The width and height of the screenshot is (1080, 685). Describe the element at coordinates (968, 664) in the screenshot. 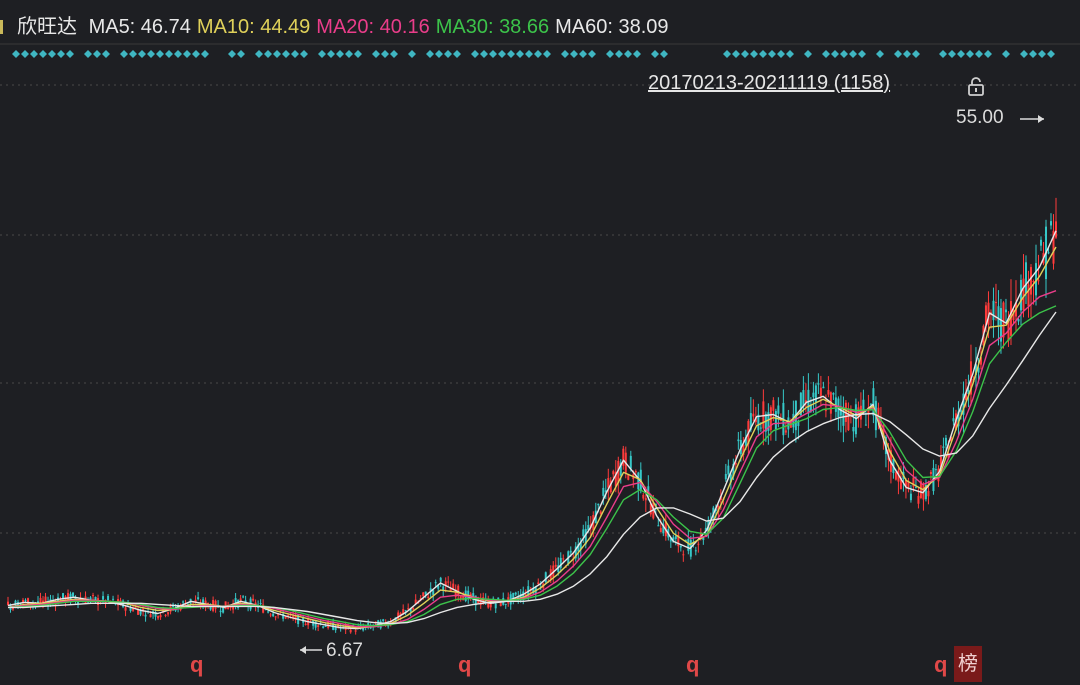

I see `ranking-badge: 榜` at that location.